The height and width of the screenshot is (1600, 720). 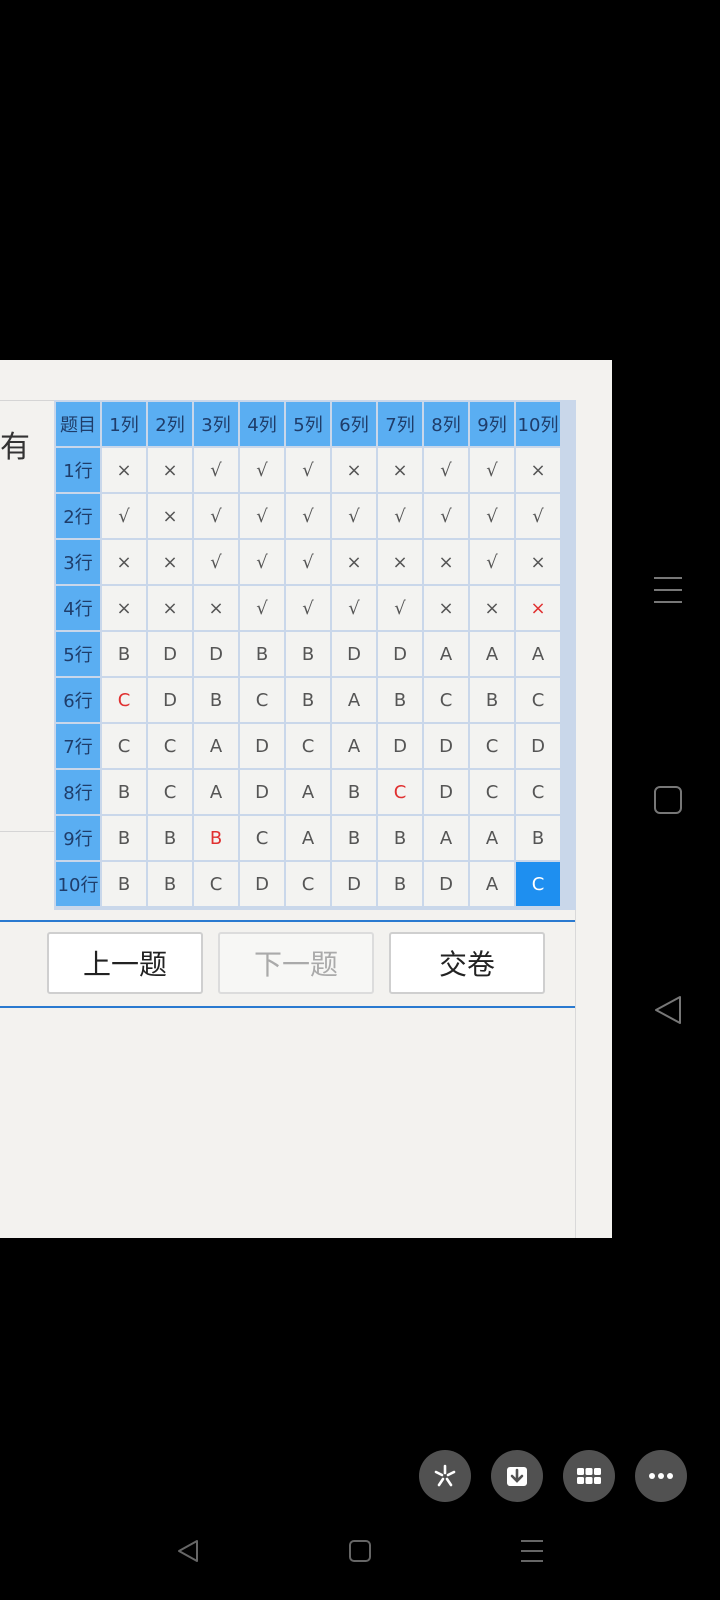 What do you see at coordinates (296, 963) in the screenshot?
I see `next-question-button: 下一题` at bounding box center [296, 963].